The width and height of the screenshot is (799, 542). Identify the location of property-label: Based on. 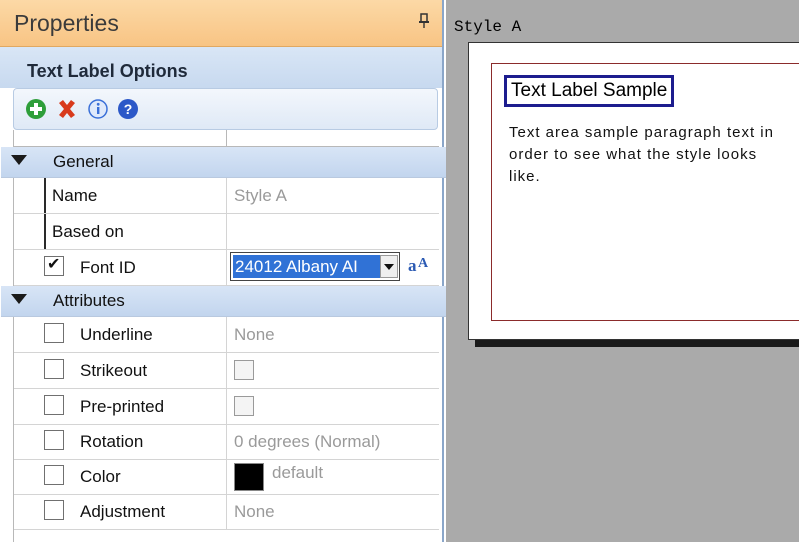
(88, 231).